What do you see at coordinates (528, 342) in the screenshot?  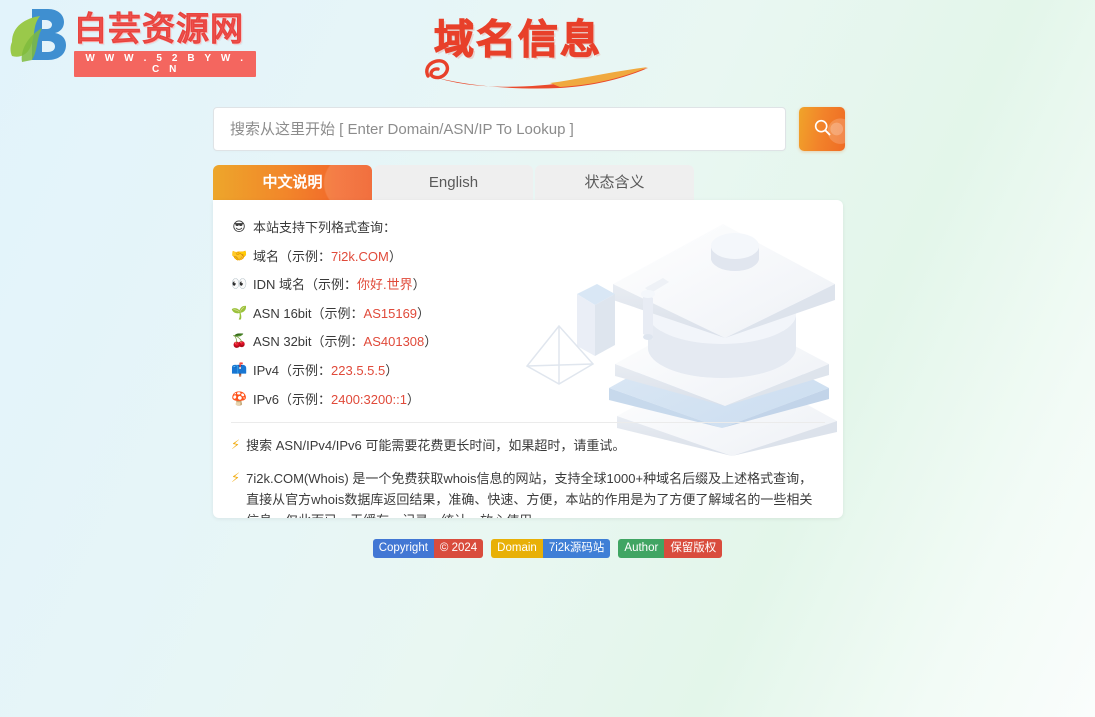 I see `list-item: 🍒 ASN 32bit（示例： AS401308 ）` at bounding box center [528, 342].